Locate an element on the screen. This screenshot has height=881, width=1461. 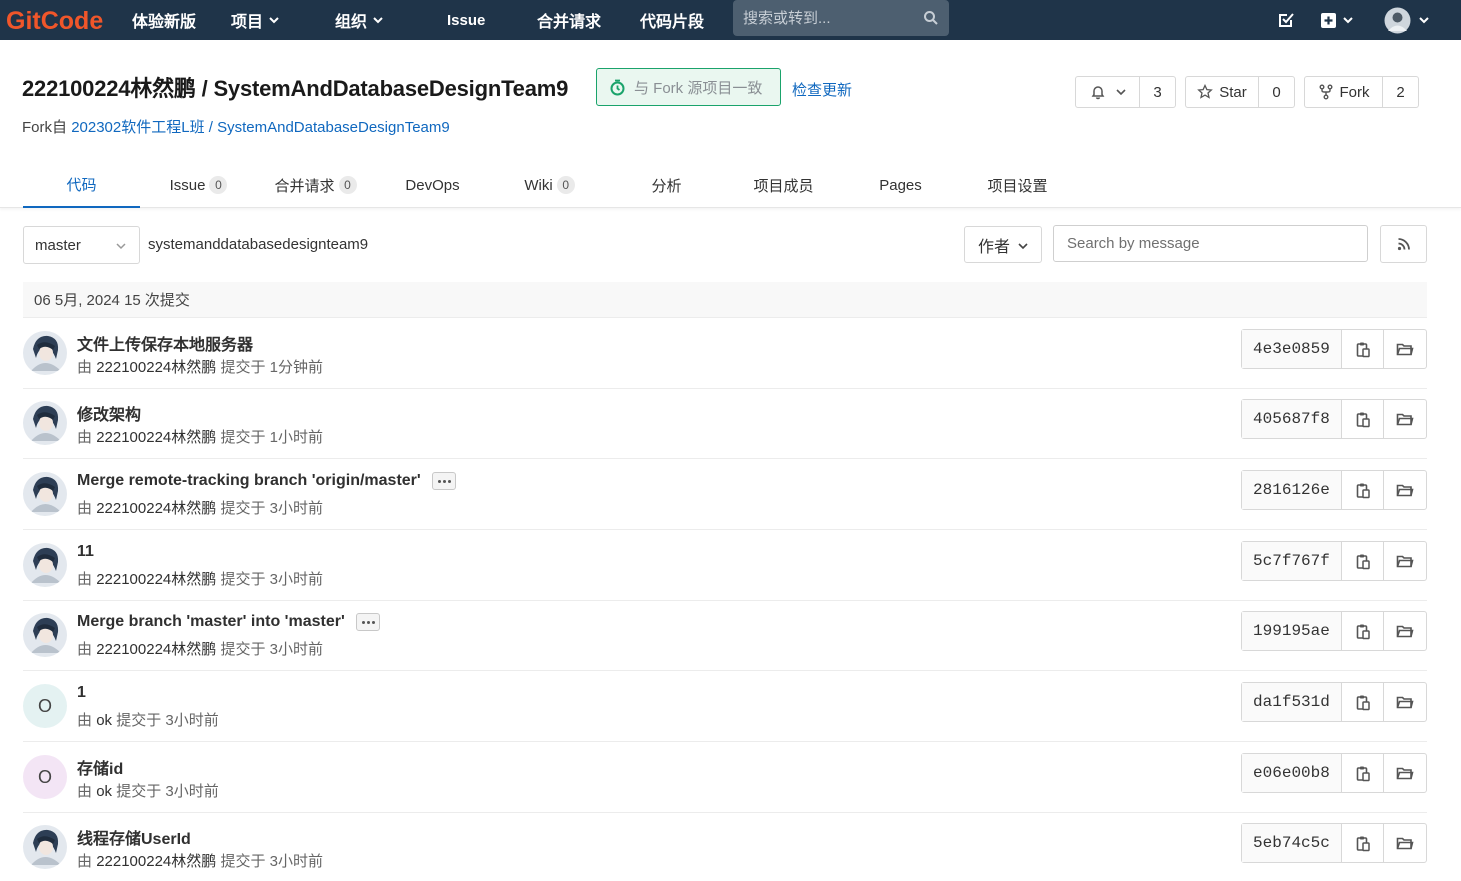
rss-feed-button is located at coordinates (1403, 244).